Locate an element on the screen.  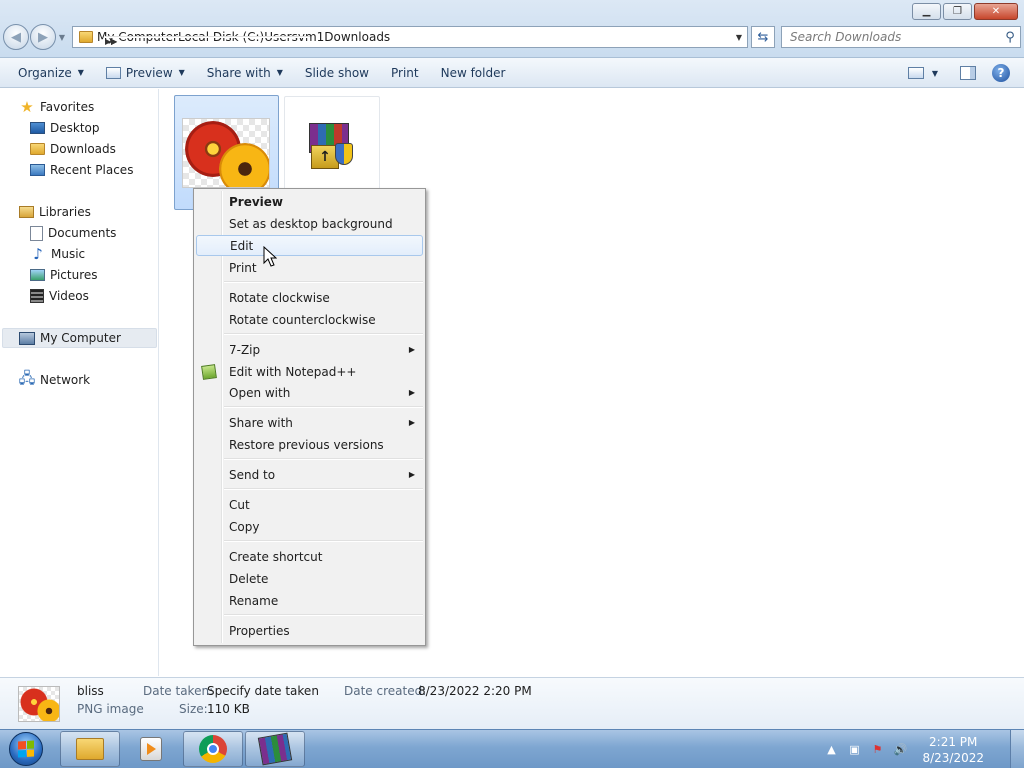
print-button: Print is located at coordinates (405, 73).